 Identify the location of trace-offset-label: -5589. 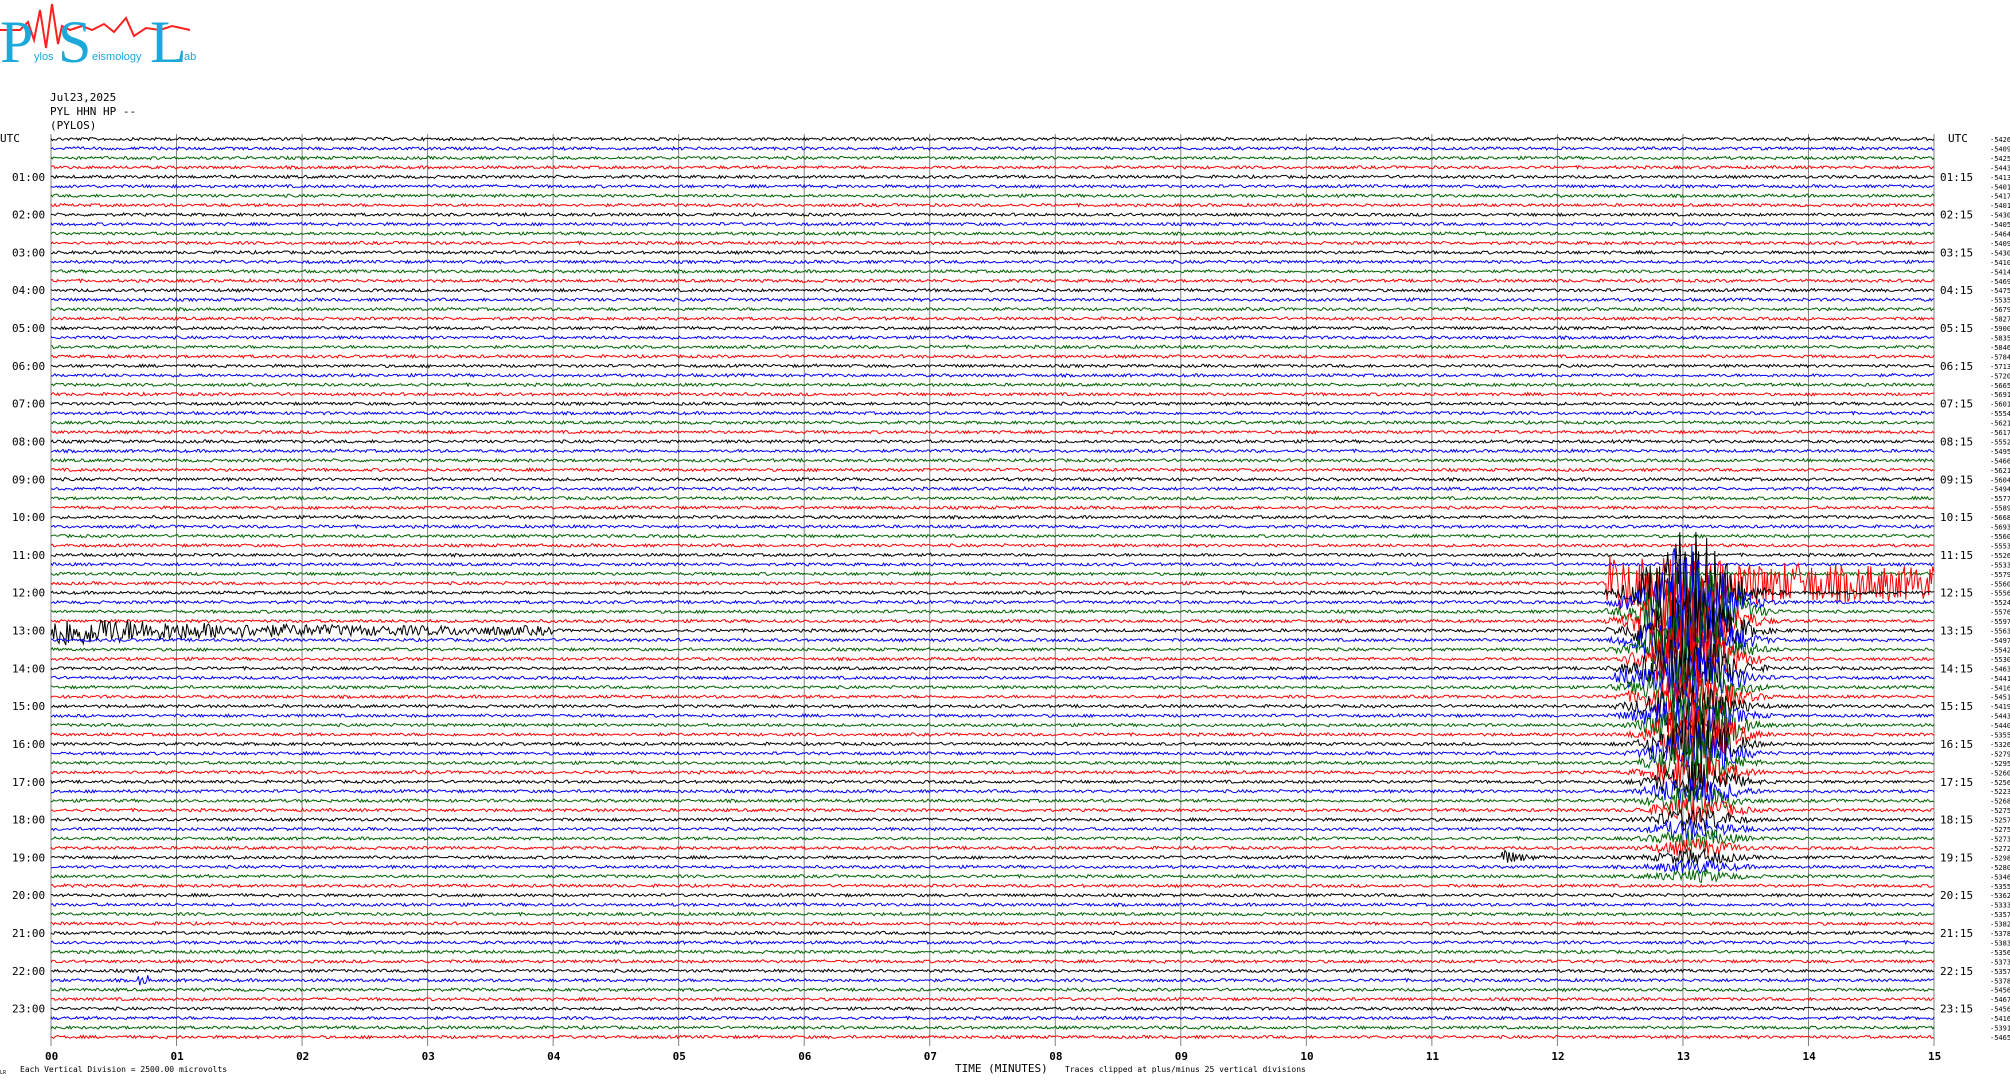
(2000, 509).